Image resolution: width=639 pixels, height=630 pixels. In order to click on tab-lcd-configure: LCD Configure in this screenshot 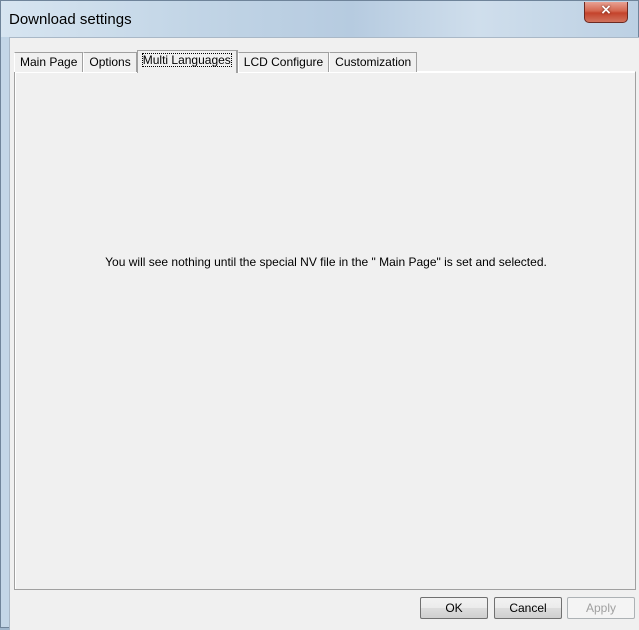, I will do `click(283, 62)`.